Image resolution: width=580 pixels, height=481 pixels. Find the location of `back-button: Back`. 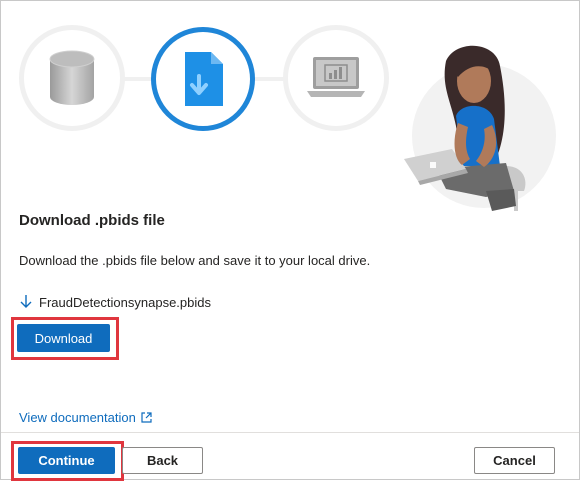

back-button: Back is located at coordinates (162, 460).